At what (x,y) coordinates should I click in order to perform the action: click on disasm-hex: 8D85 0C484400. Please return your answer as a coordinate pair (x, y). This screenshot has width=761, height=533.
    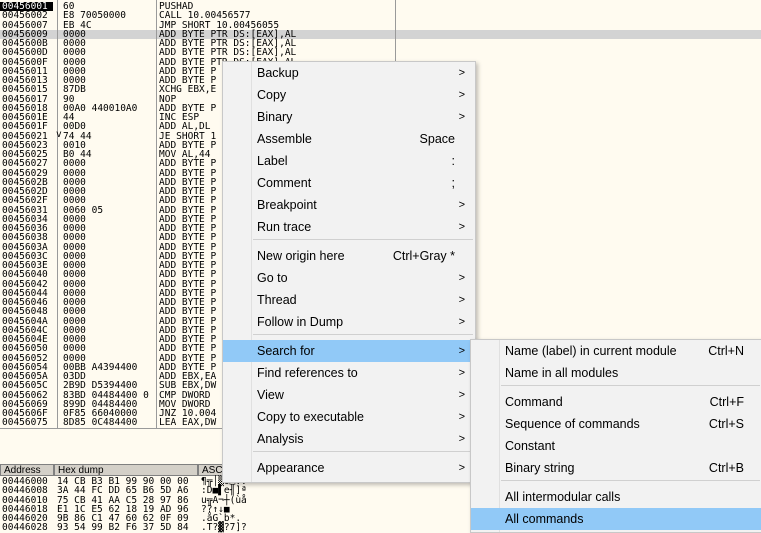
    Looking at the image, I should click on (100, 422).